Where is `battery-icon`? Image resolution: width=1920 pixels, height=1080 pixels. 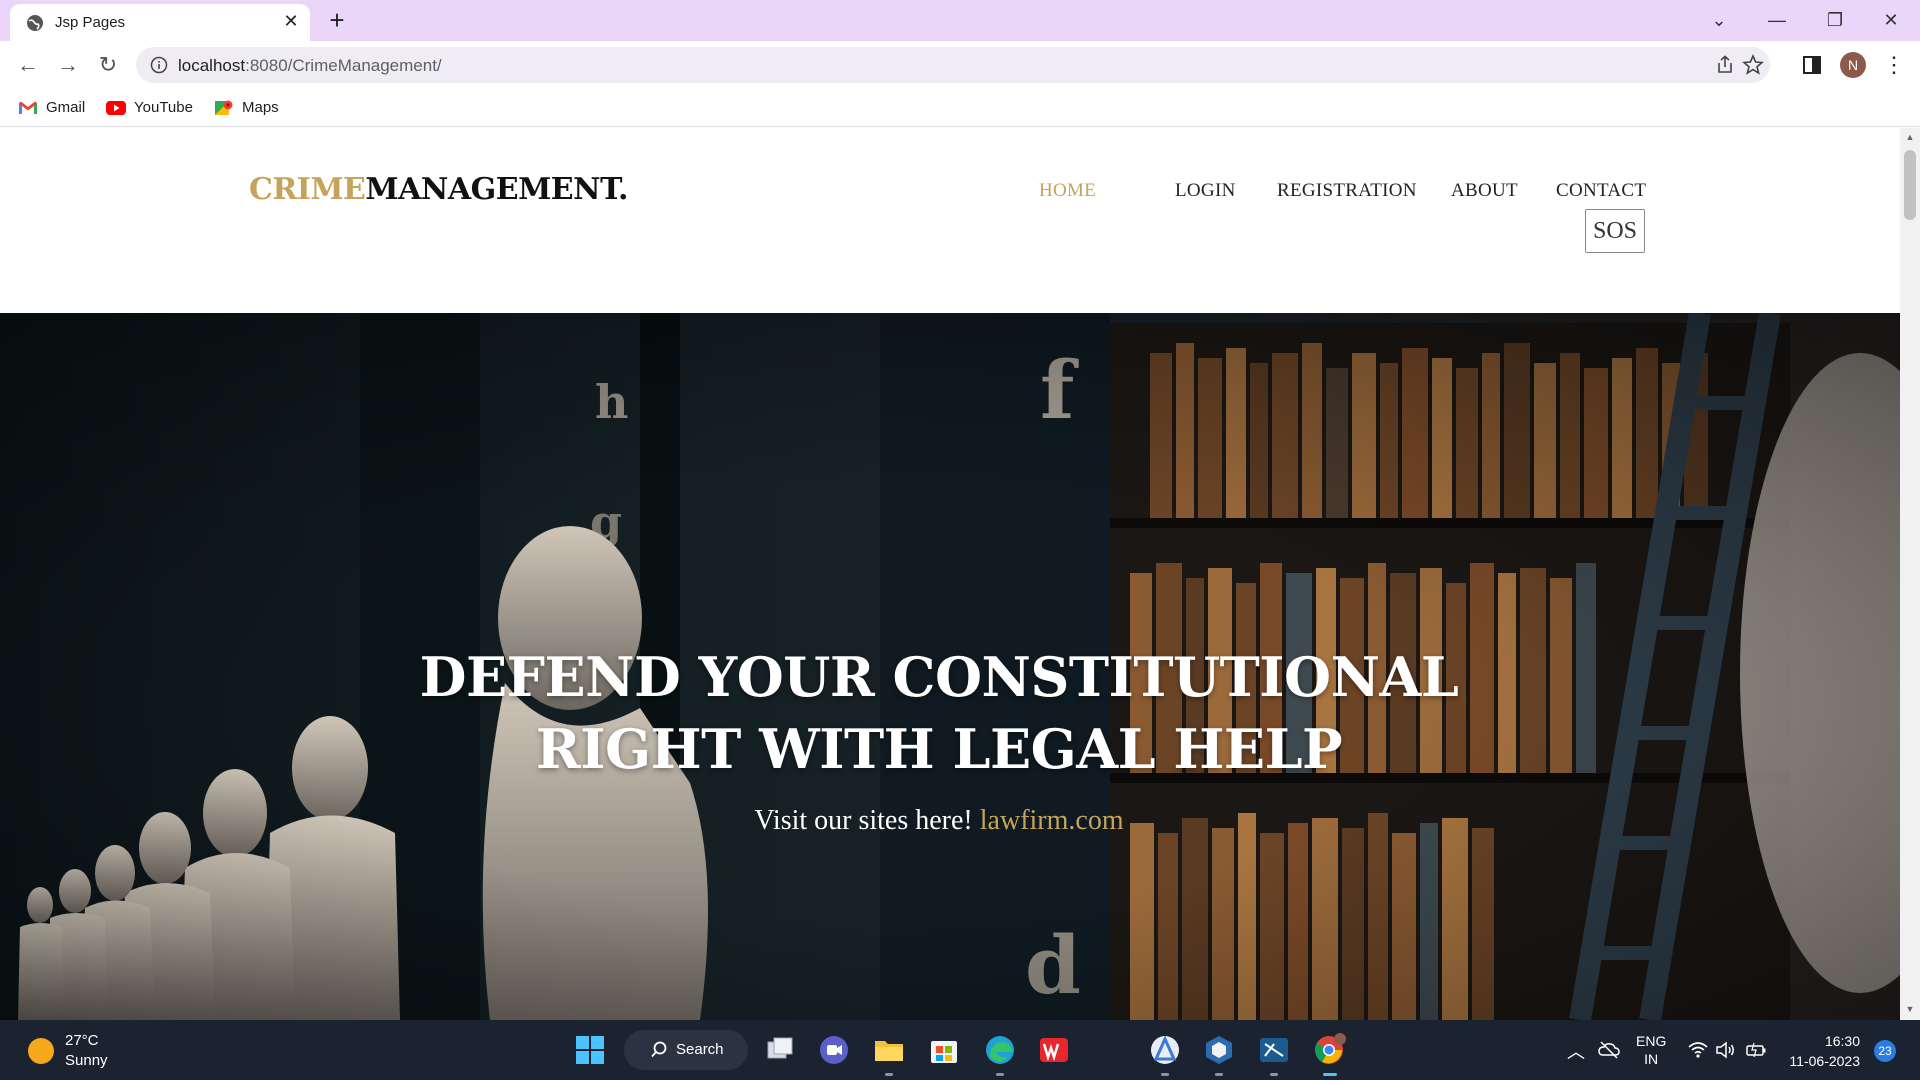 battery-icon is located at coordinates (1756, 1050).